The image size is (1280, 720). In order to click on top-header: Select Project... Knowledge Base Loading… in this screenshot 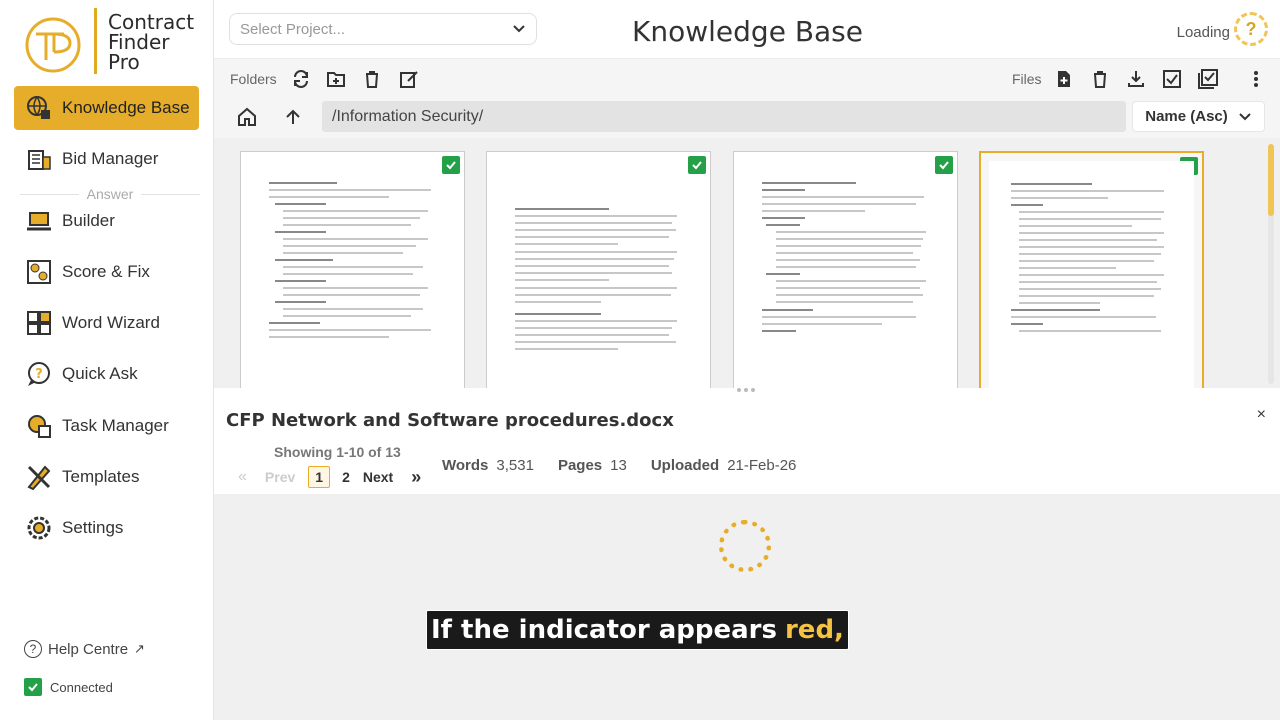, I will do `click(747, 29)`.